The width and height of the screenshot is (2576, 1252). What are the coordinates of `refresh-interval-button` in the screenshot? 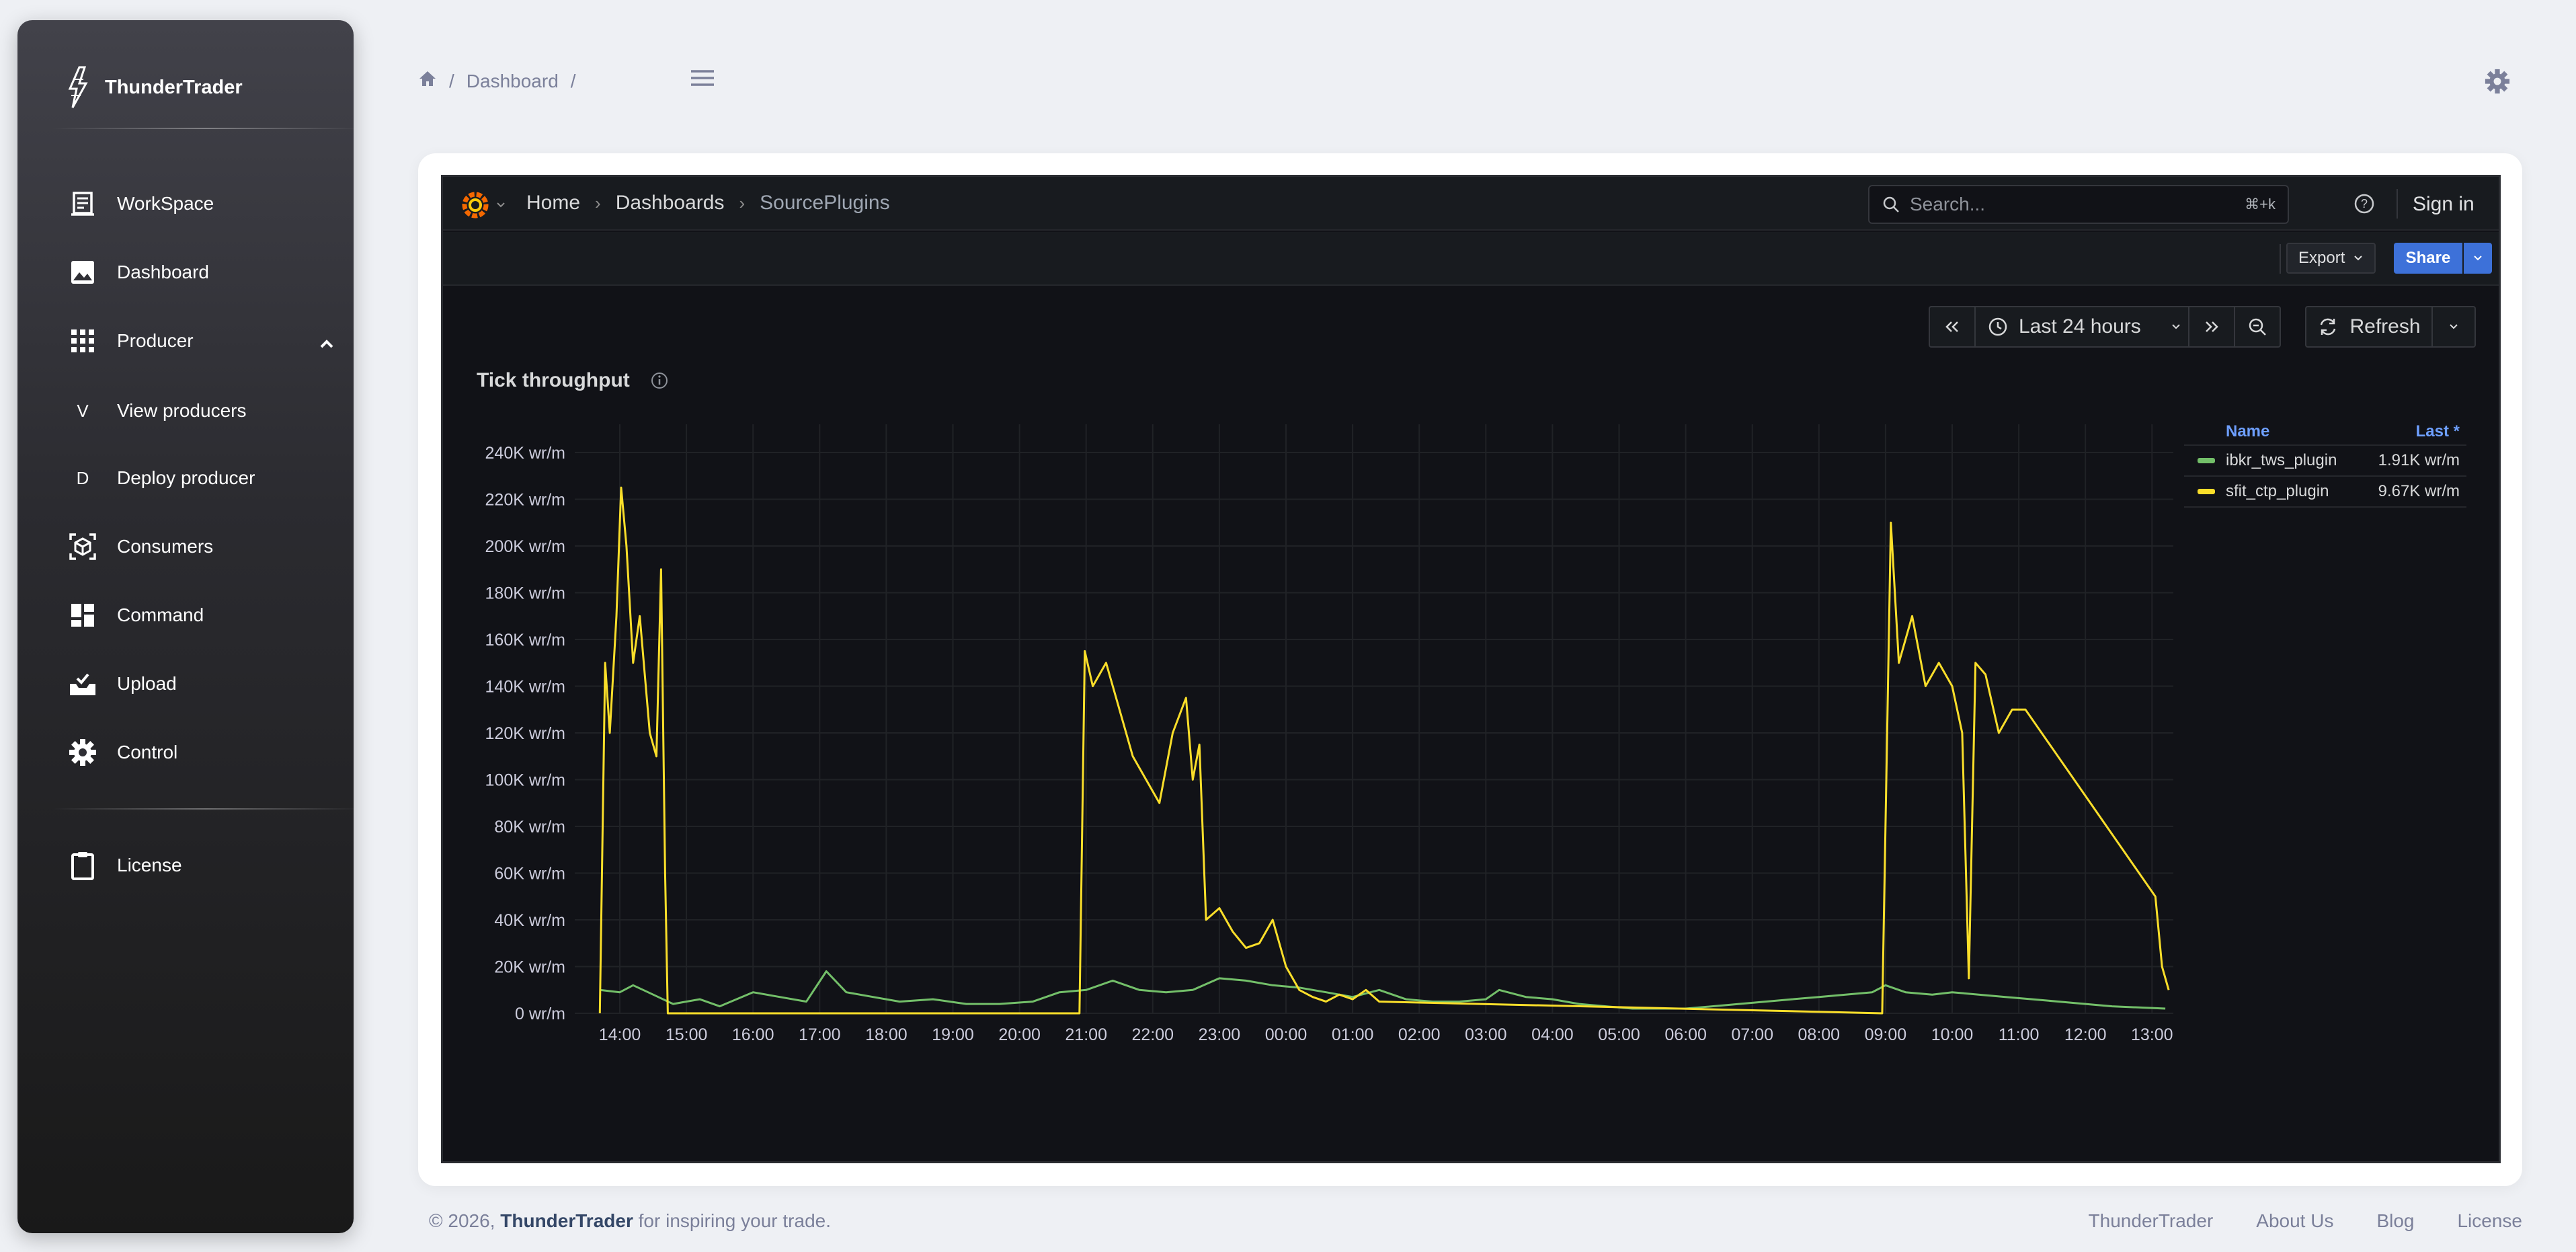 It's located at (2453, 327).